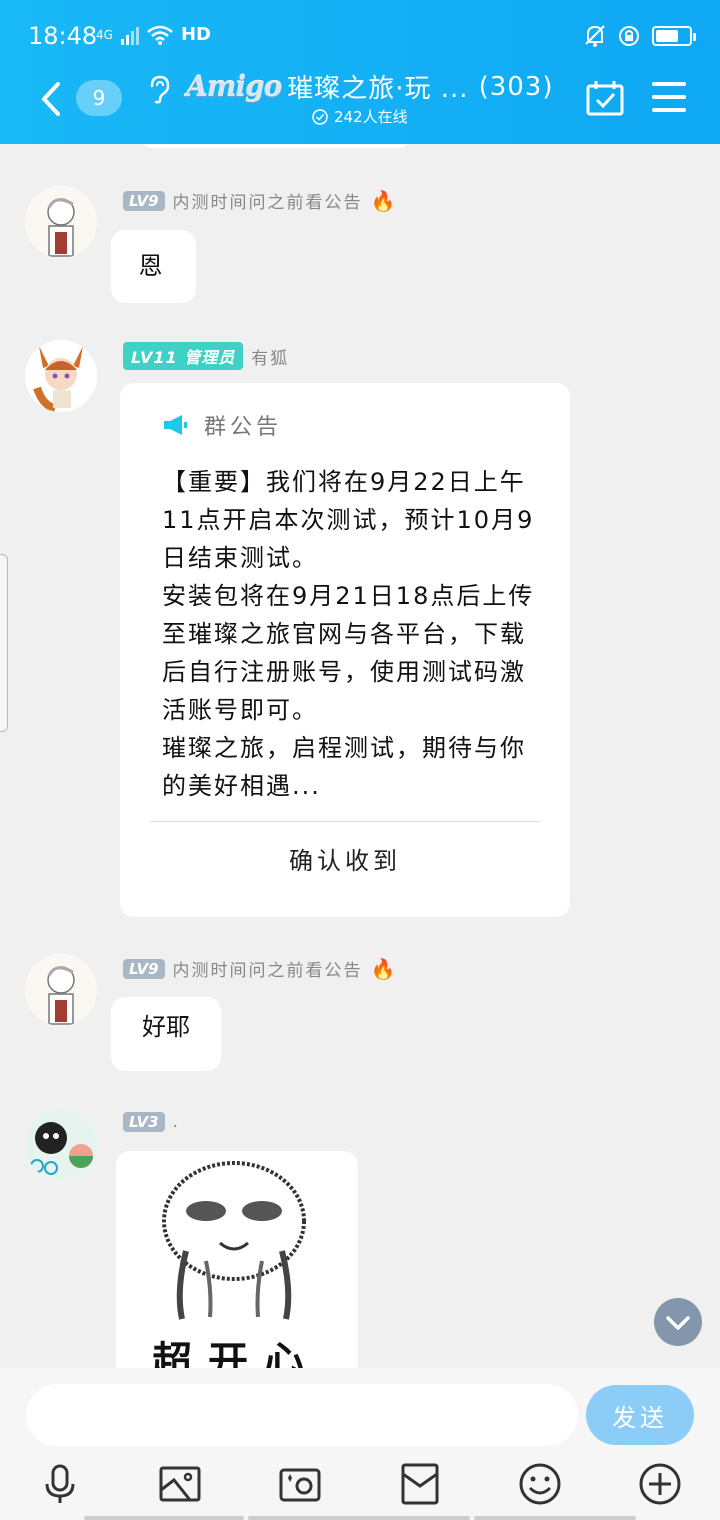 The image size is (720, 1520). What do you see at coordinates (540, 1484) in the screenshot?
I see `emoji-icon` at bounding box center [540, 1484].